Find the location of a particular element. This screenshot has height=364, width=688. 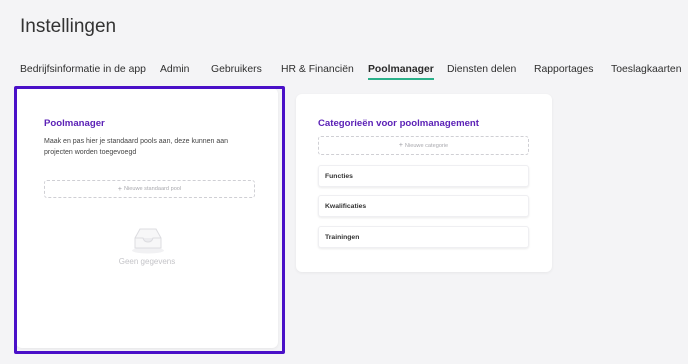

new-category-label: Nieuwe categorie is located at coordinates (426, 145).